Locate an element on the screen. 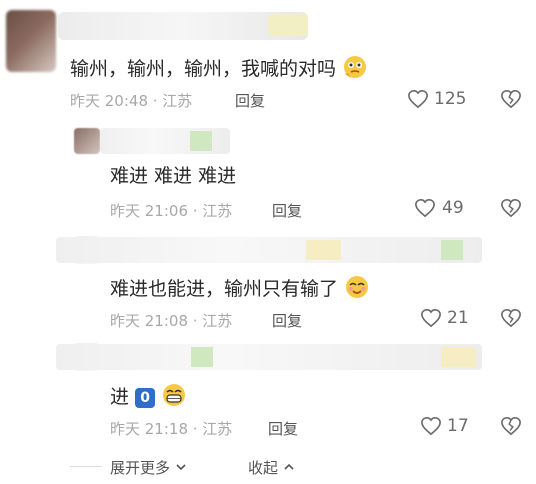 This screenshot has height=484, width=536. reply-meta: 昨天 21:18 · 江苏 is located at coordinates (171, 429).